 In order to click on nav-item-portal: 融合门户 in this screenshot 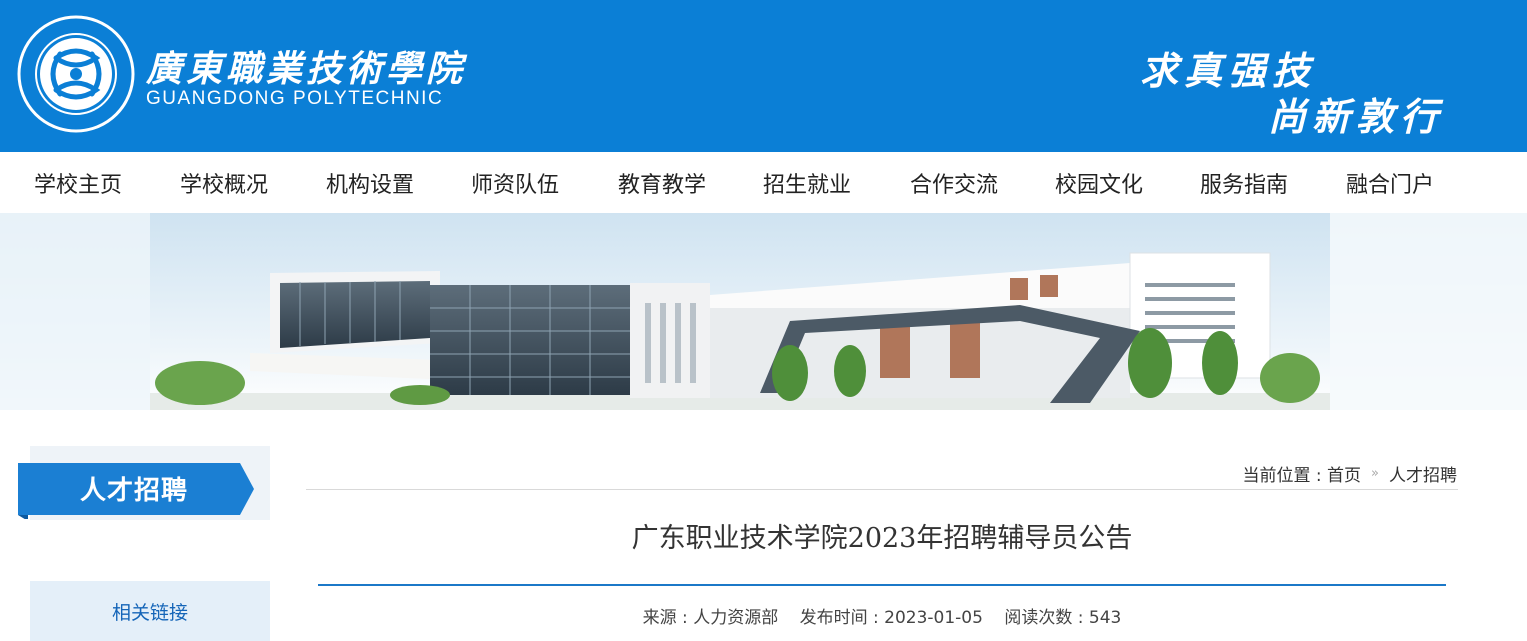, I will do `click(1390, 183)`.